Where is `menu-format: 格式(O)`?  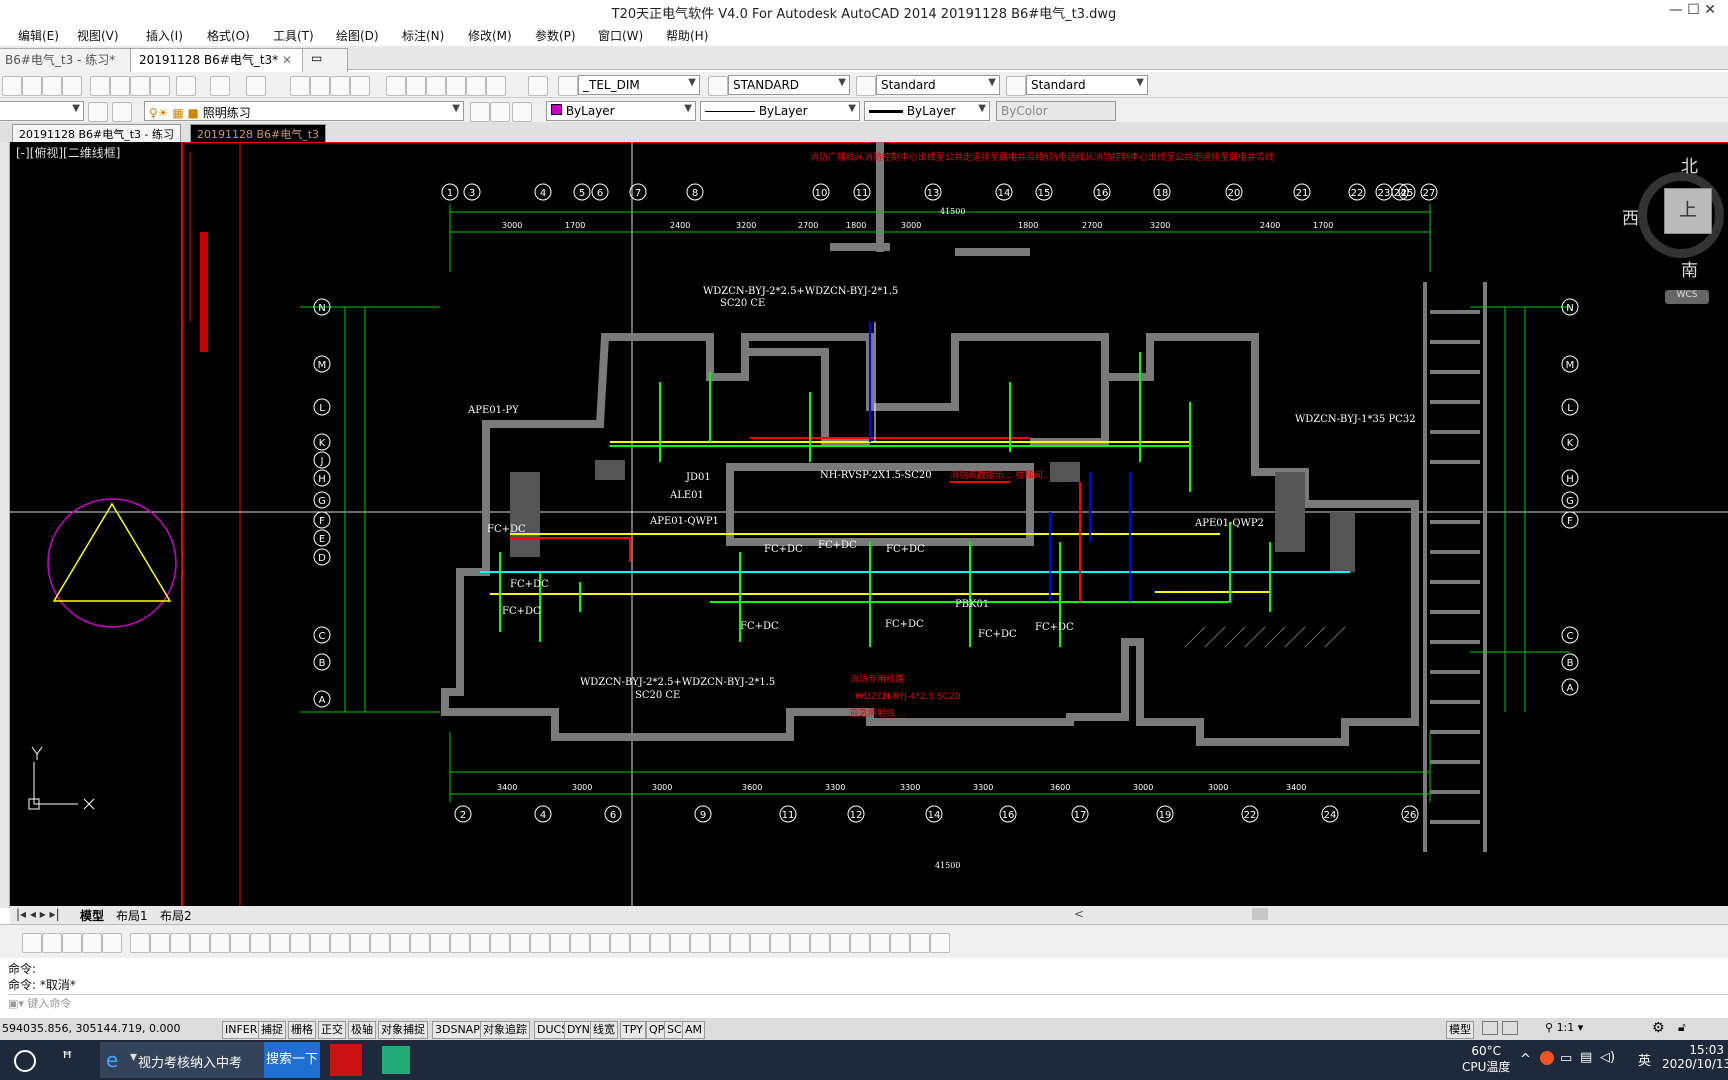
menu-format: 格式(O) is located at coordinates (228, 35).